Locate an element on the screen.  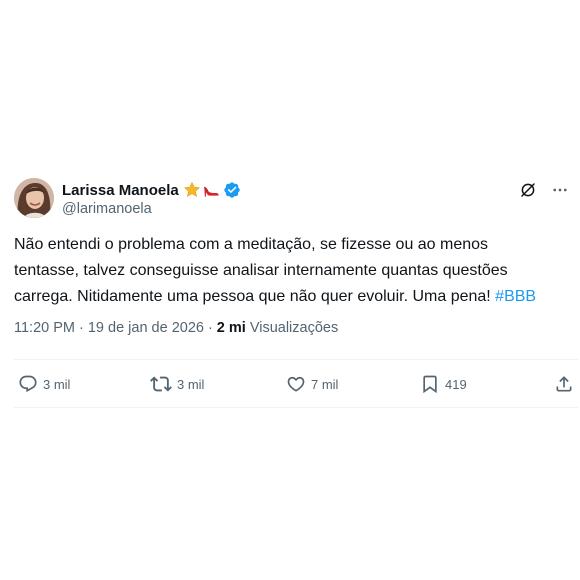
author-display-name: Larissa Manoela is located at coordinates (120, 190).